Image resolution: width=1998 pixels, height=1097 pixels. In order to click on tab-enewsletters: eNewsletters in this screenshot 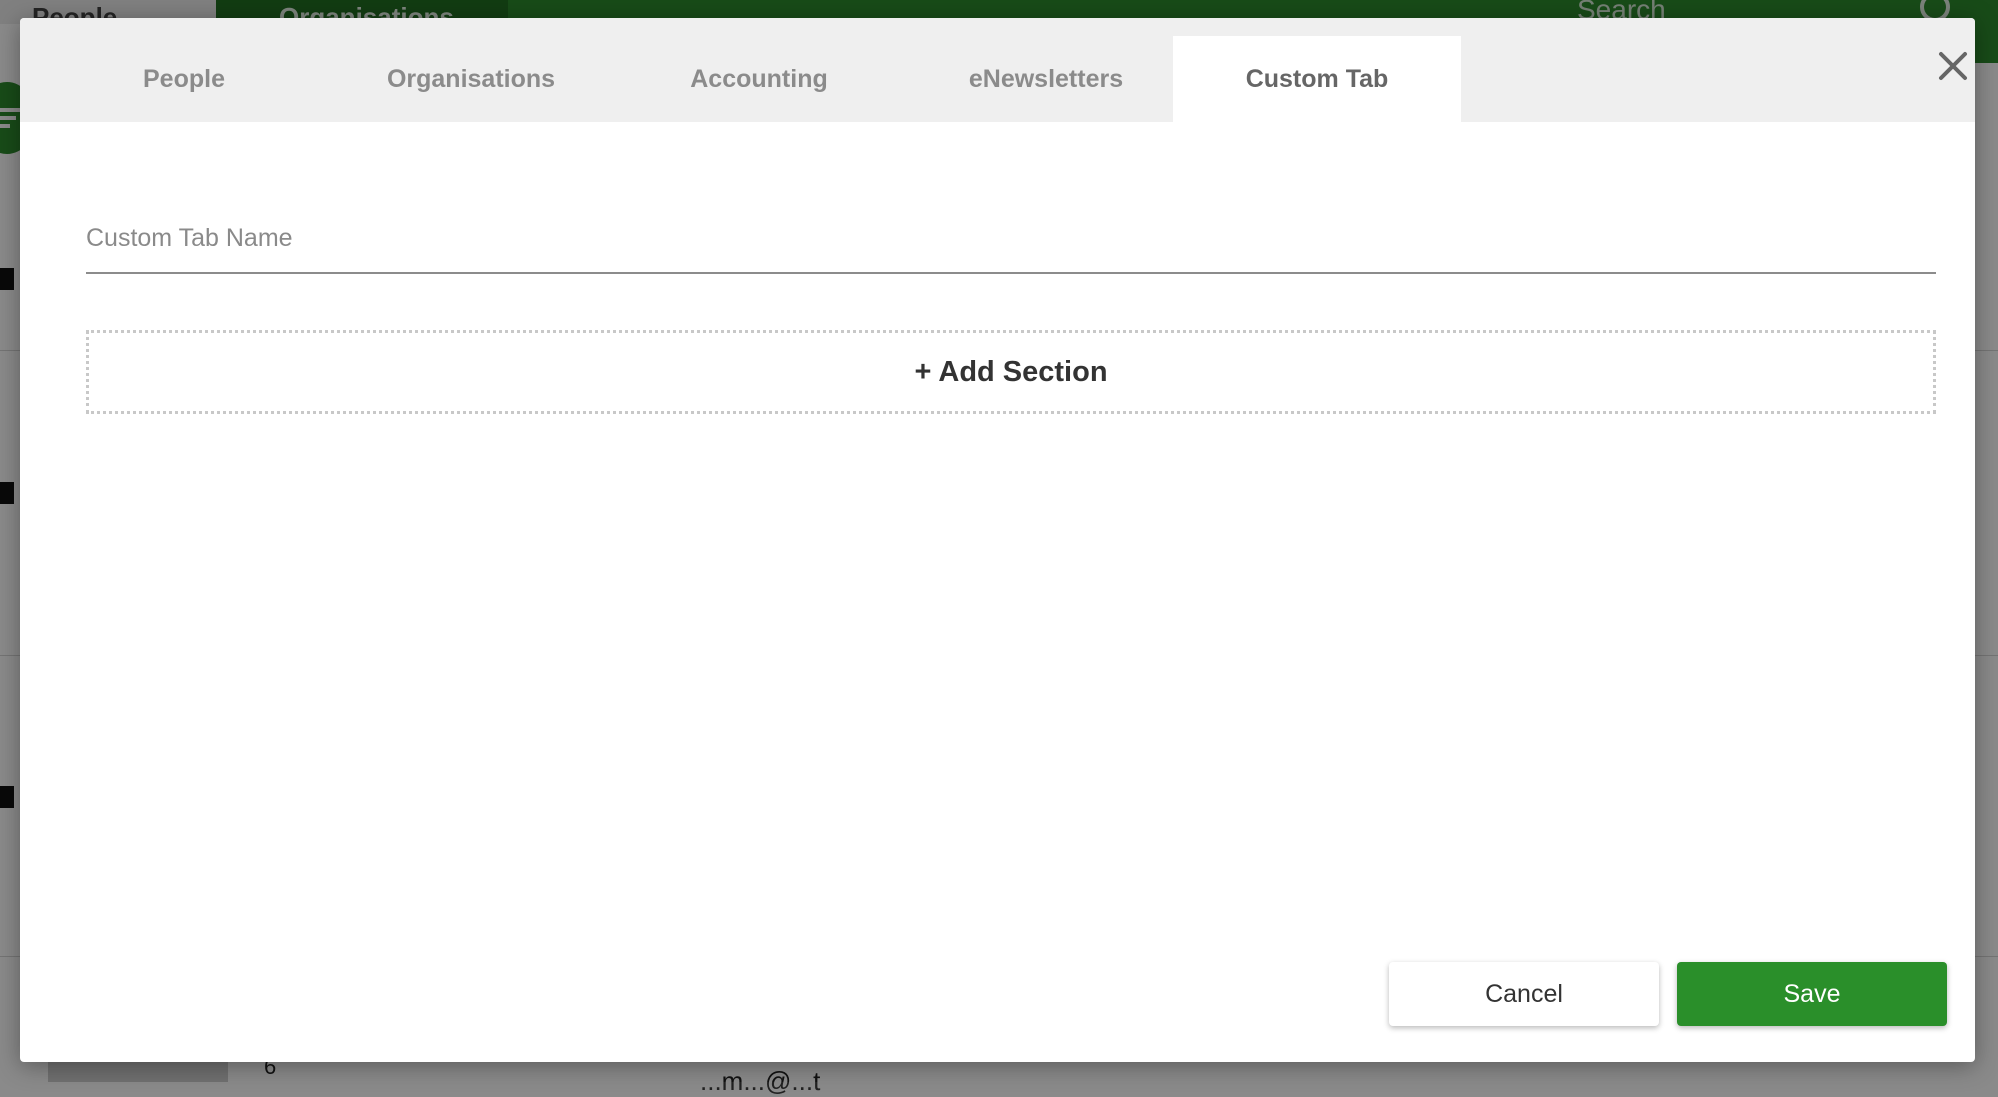, I will do `click(1046, 79)`.